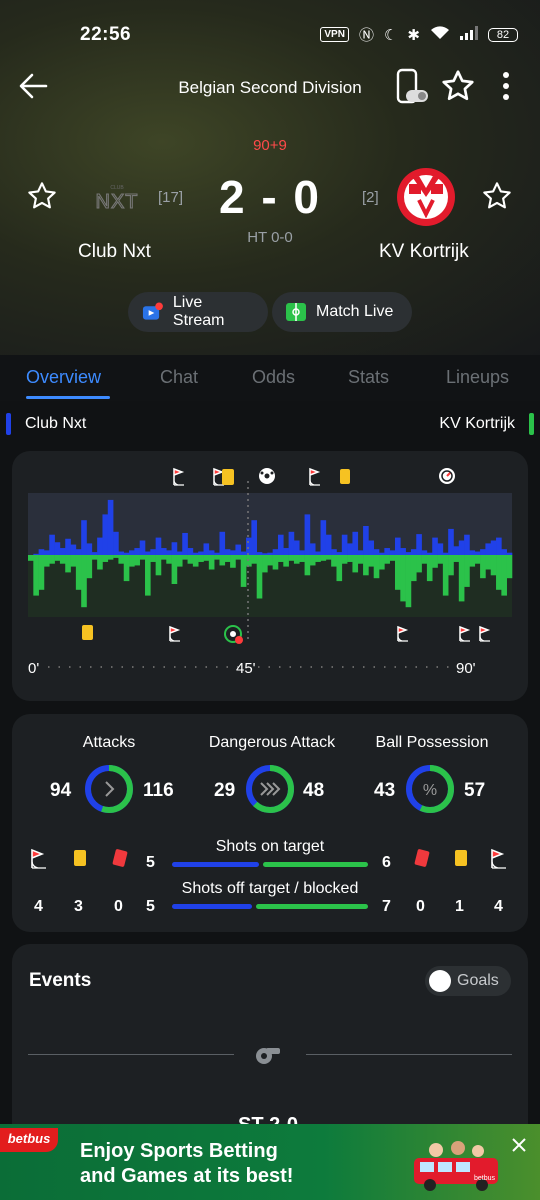  What do you see at coordinates (334, 34) in the screenshot?
I see `vpn-icon: VPN` at bounding box center [334, 34].